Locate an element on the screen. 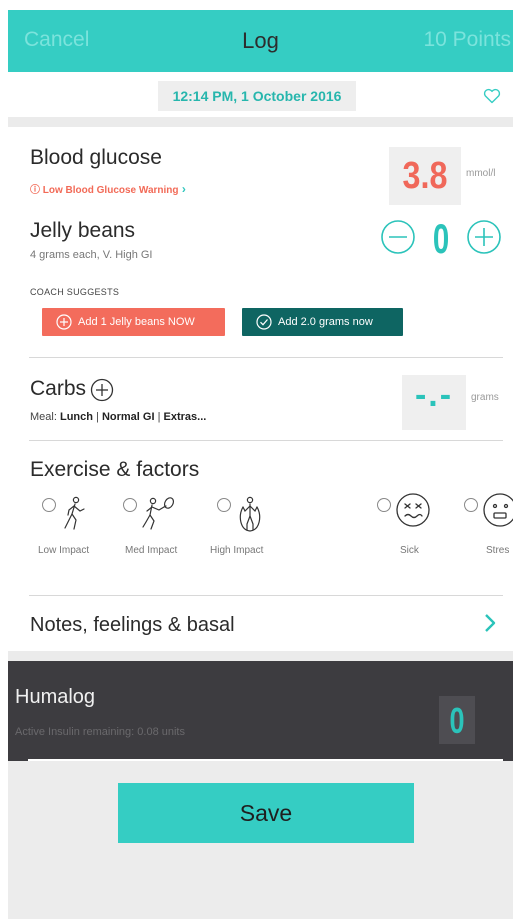 The image size is (521, 919). add-jelly-beans-button: Add 1 Jelly beans NOW is located at coordinates (133, 322).